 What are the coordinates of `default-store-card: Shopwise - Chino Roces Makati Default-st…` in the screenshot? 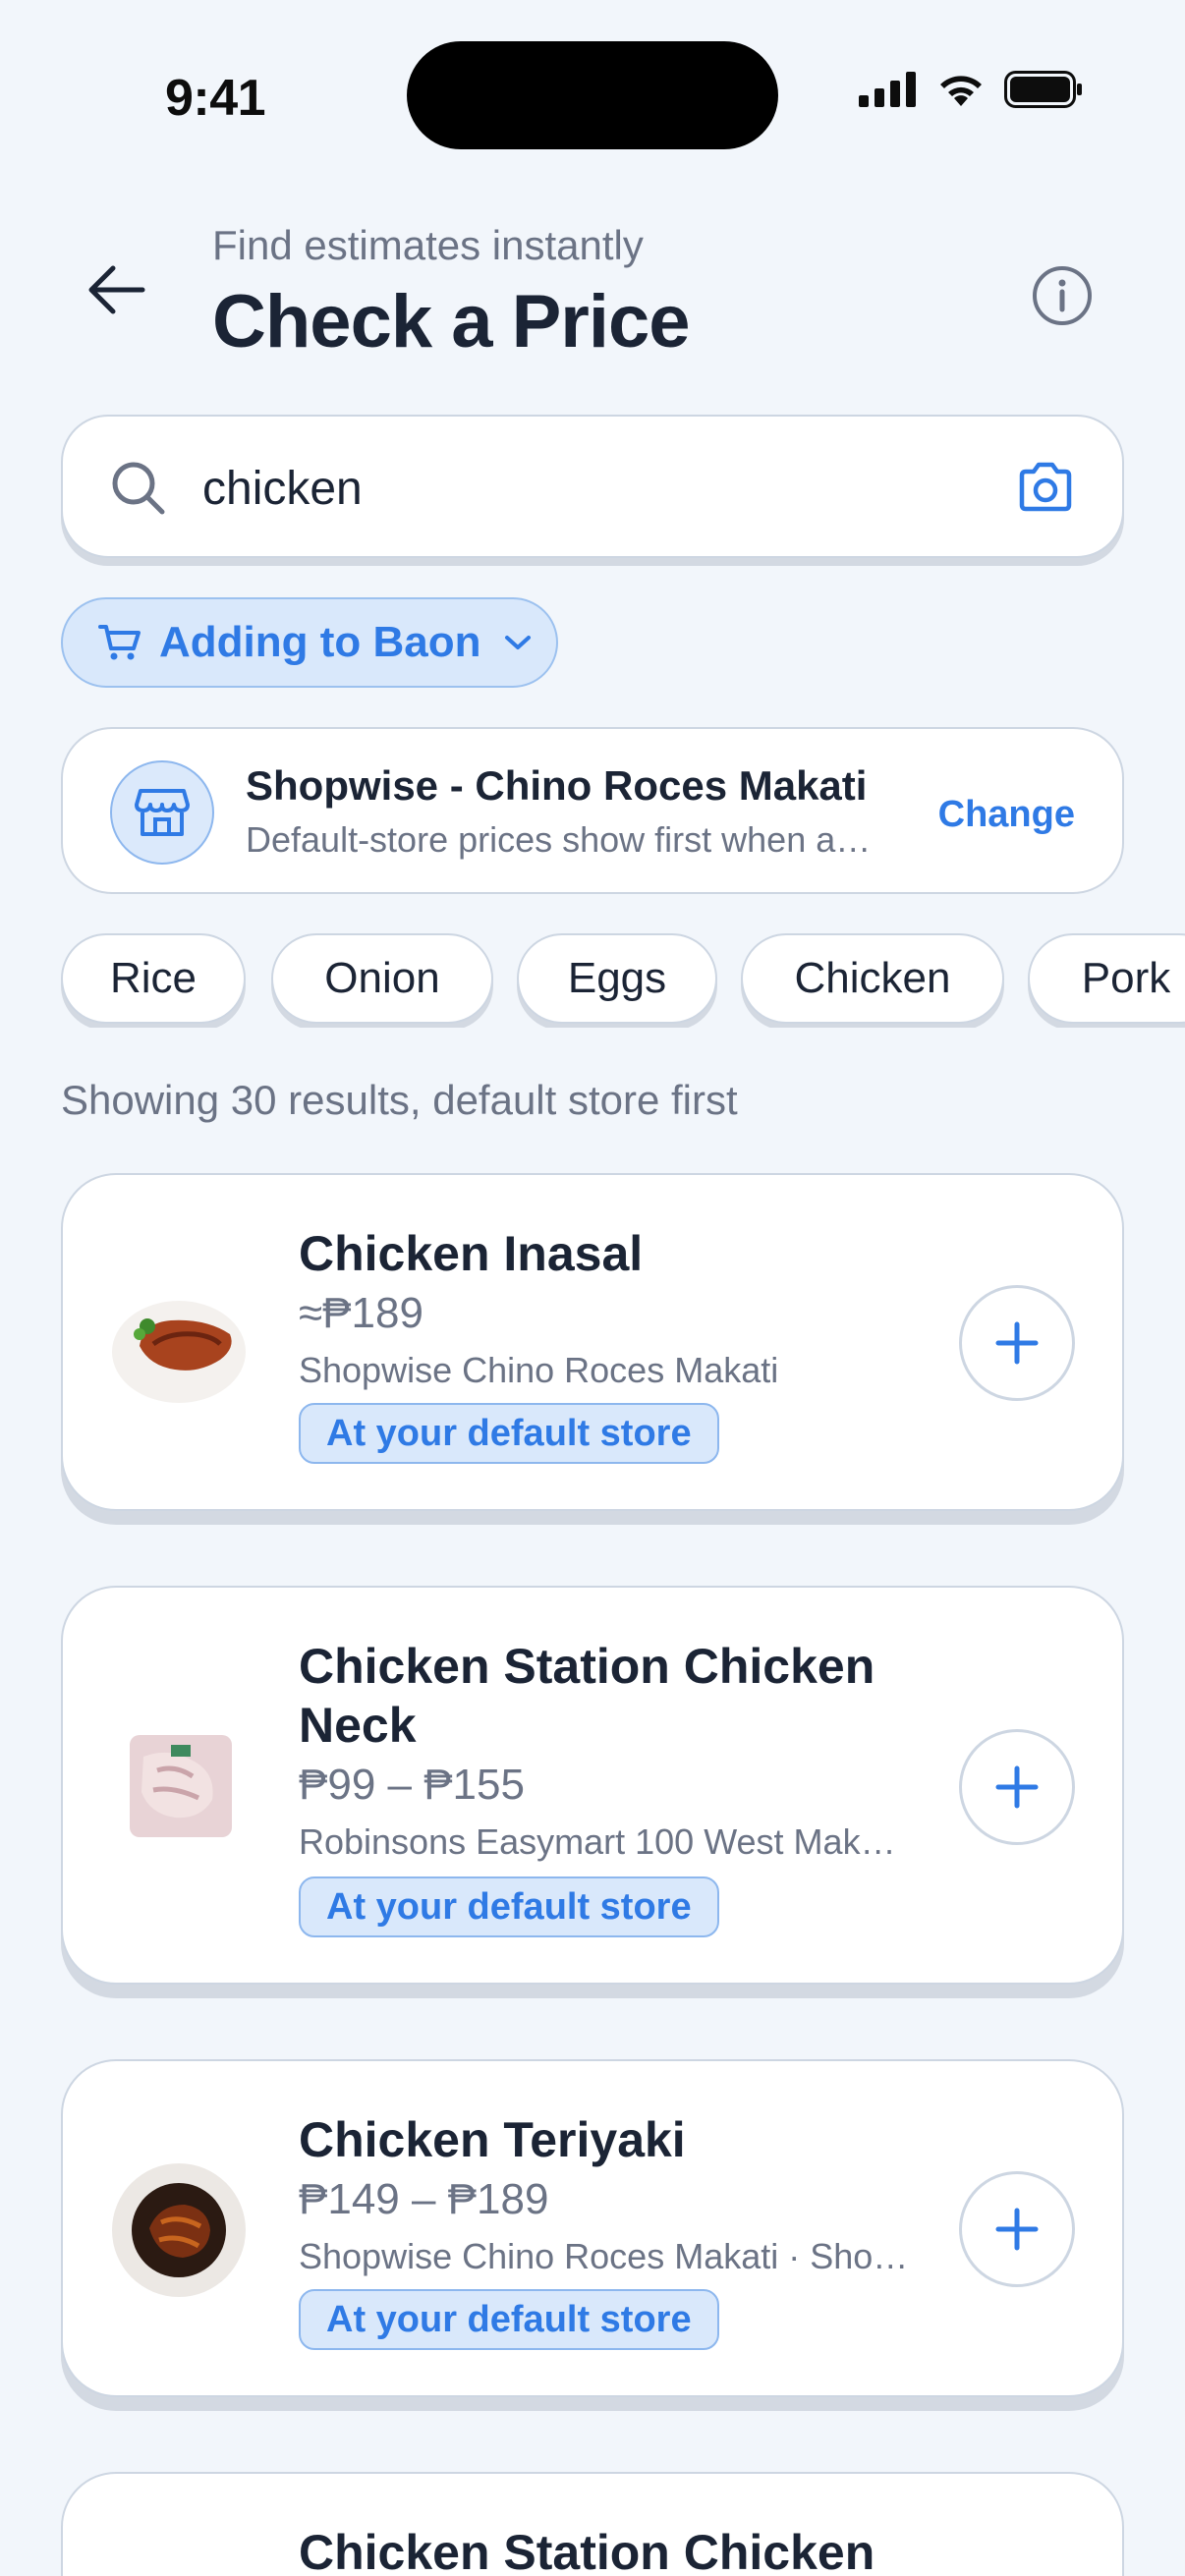 It's located at (592, 810).